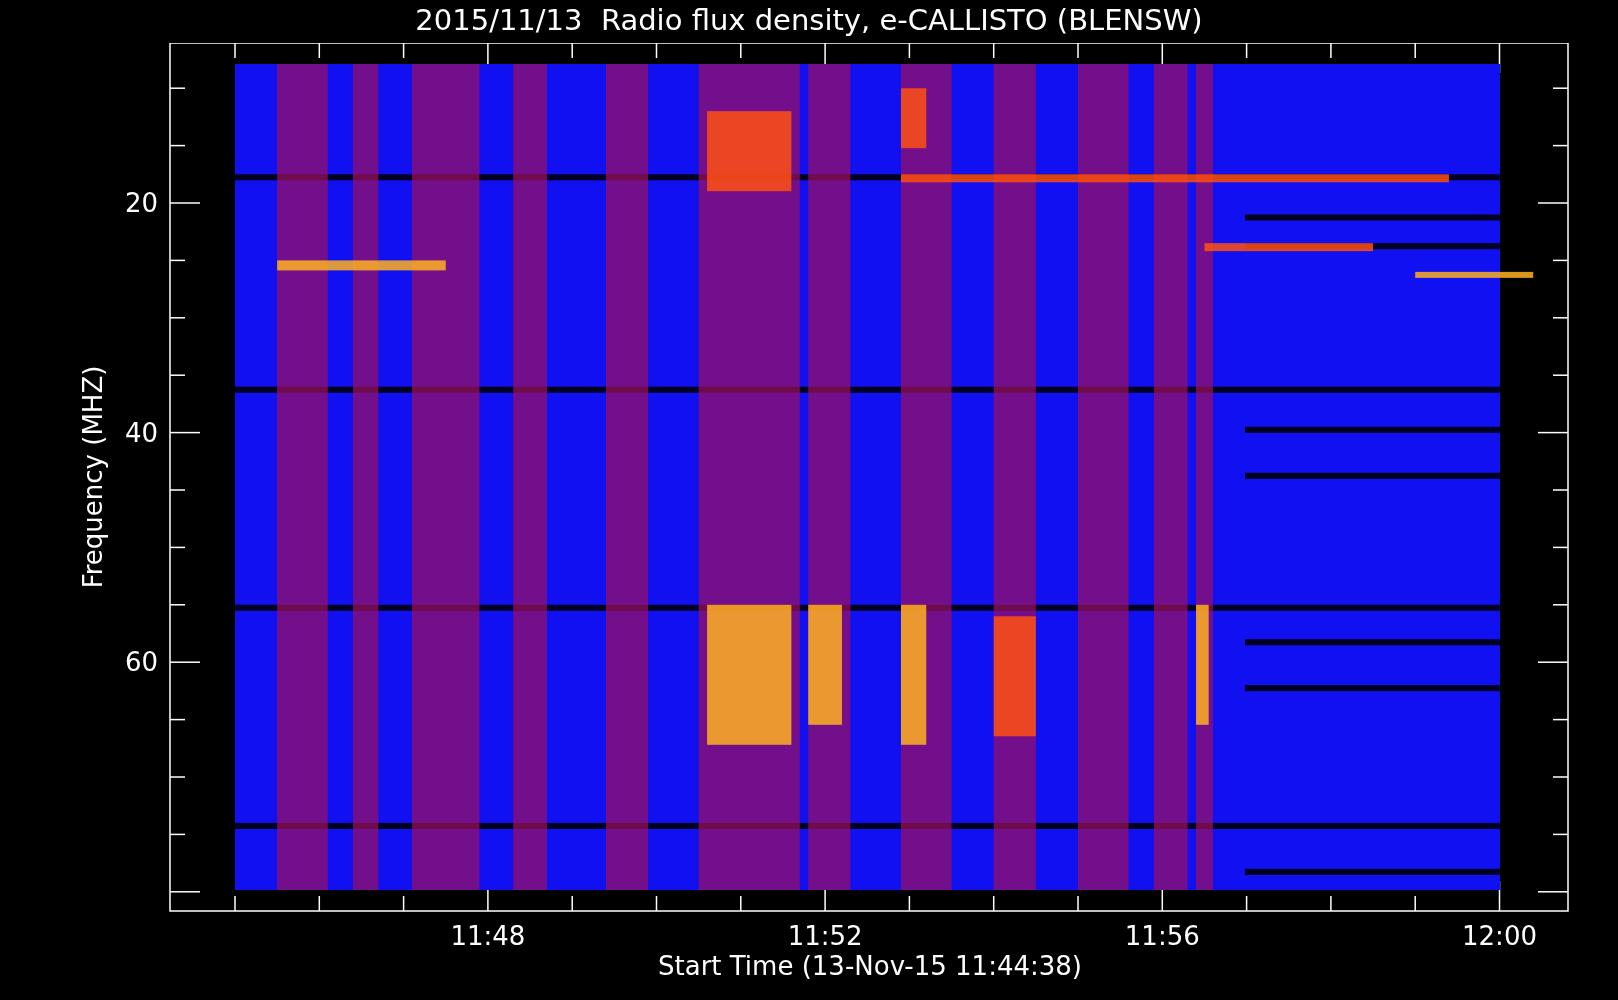 This screenshot has height=1000, width=1618. Describe the element at coordinates (93, 477) in the screenshot. I see `y-axis-label: Frequency (MHZ)` at that location.